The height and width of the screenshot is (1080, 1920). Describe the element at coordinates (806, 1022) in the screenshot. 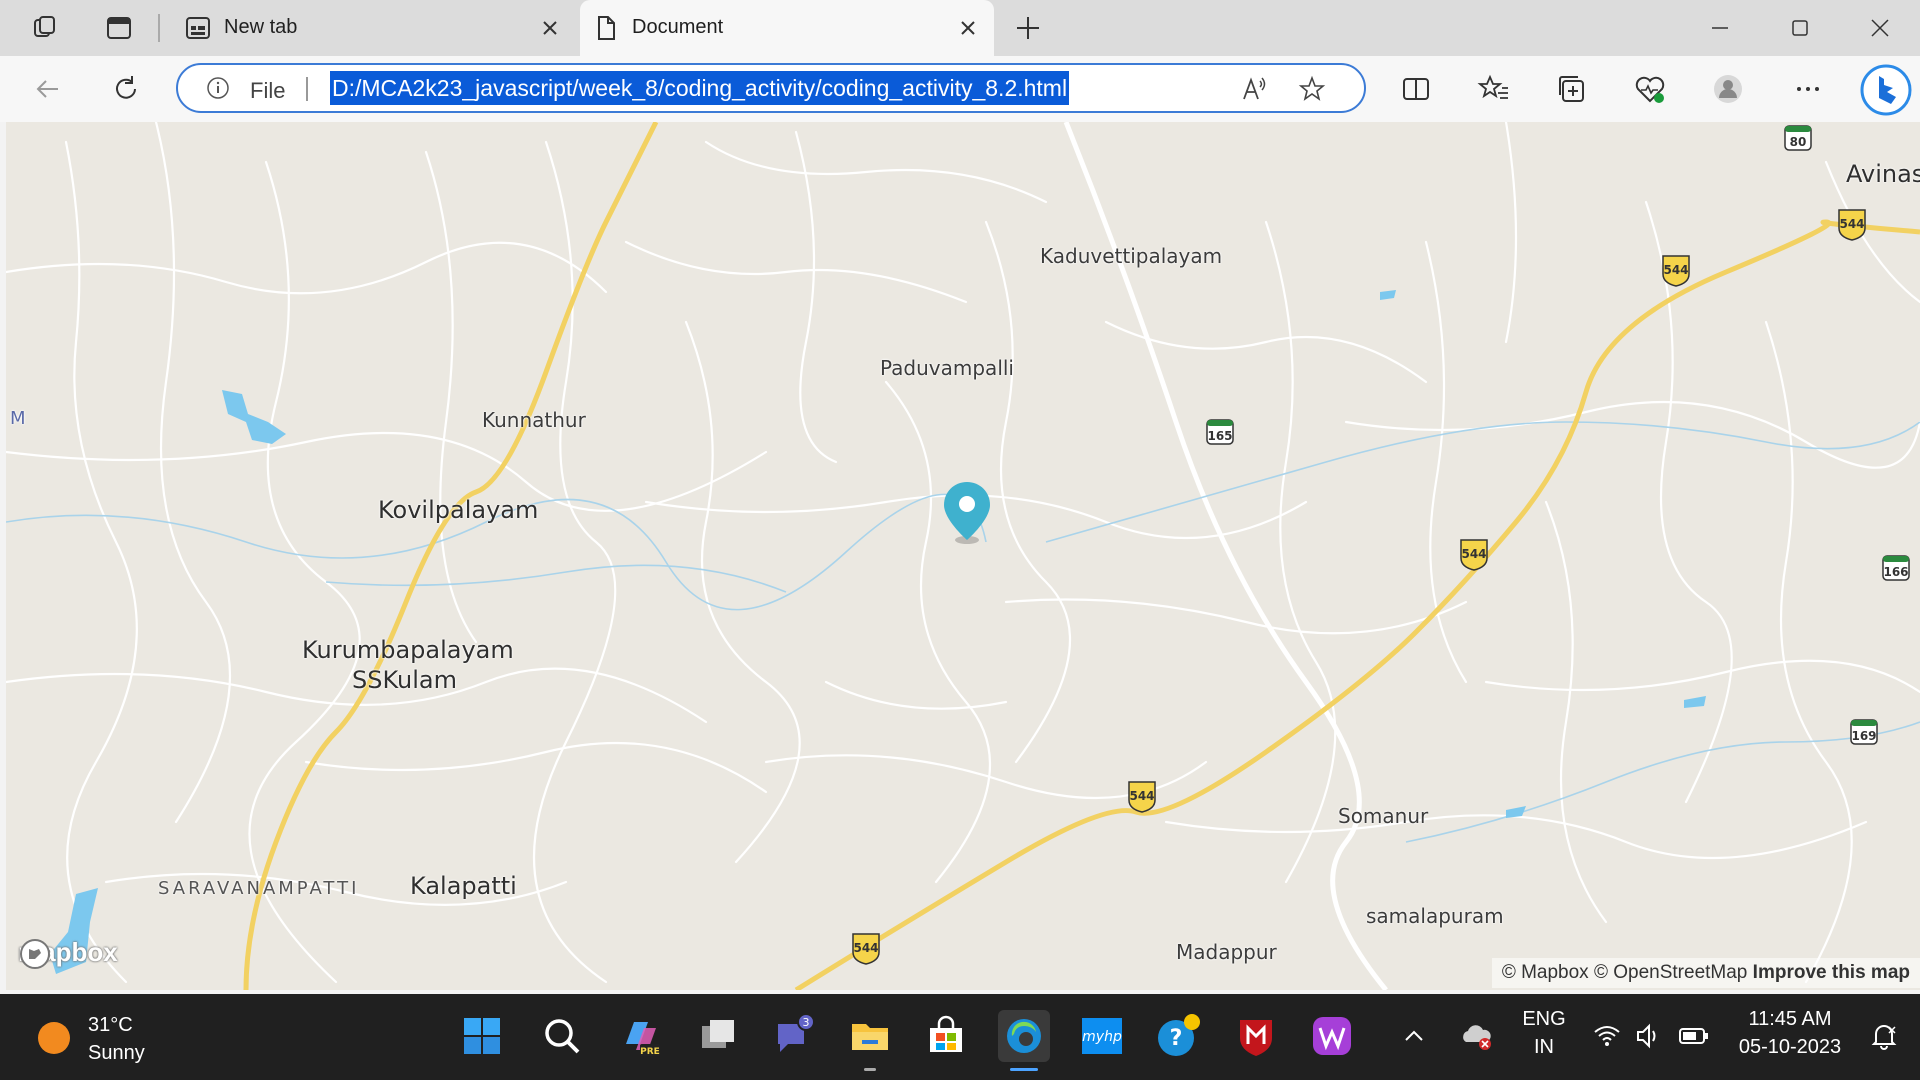

I see `teams-badge-count: 3` at that location.